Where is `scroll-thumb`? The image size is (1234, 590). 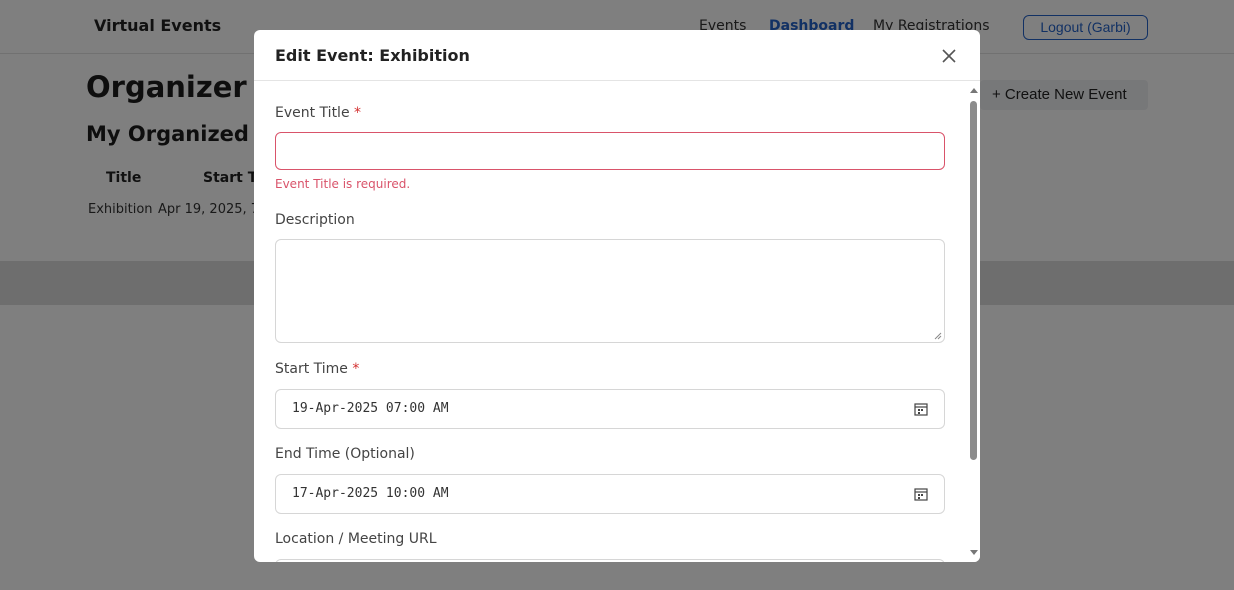
scroll-thumb is located at coordinates (973, 280).